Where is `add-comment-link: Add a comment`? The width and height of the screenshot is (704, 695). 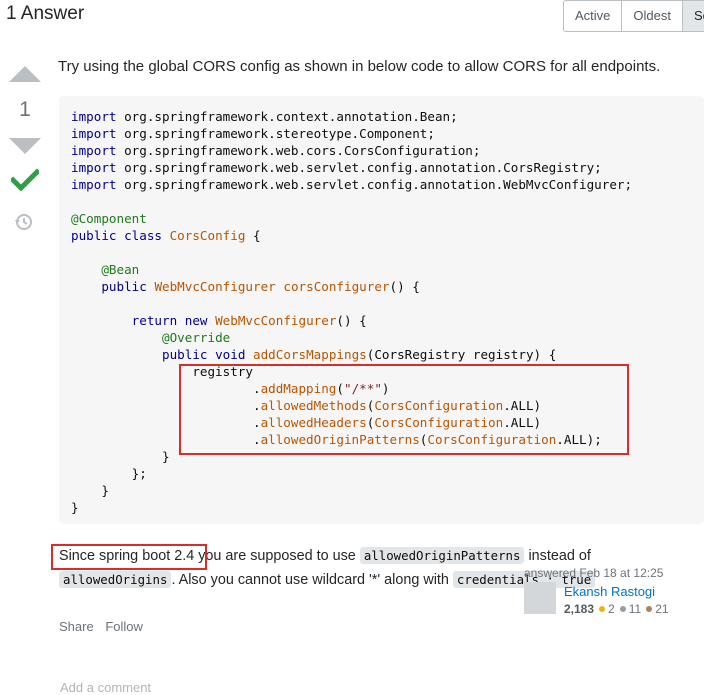
add-comment-link: Add a comment is located at coordinates (105, 687).